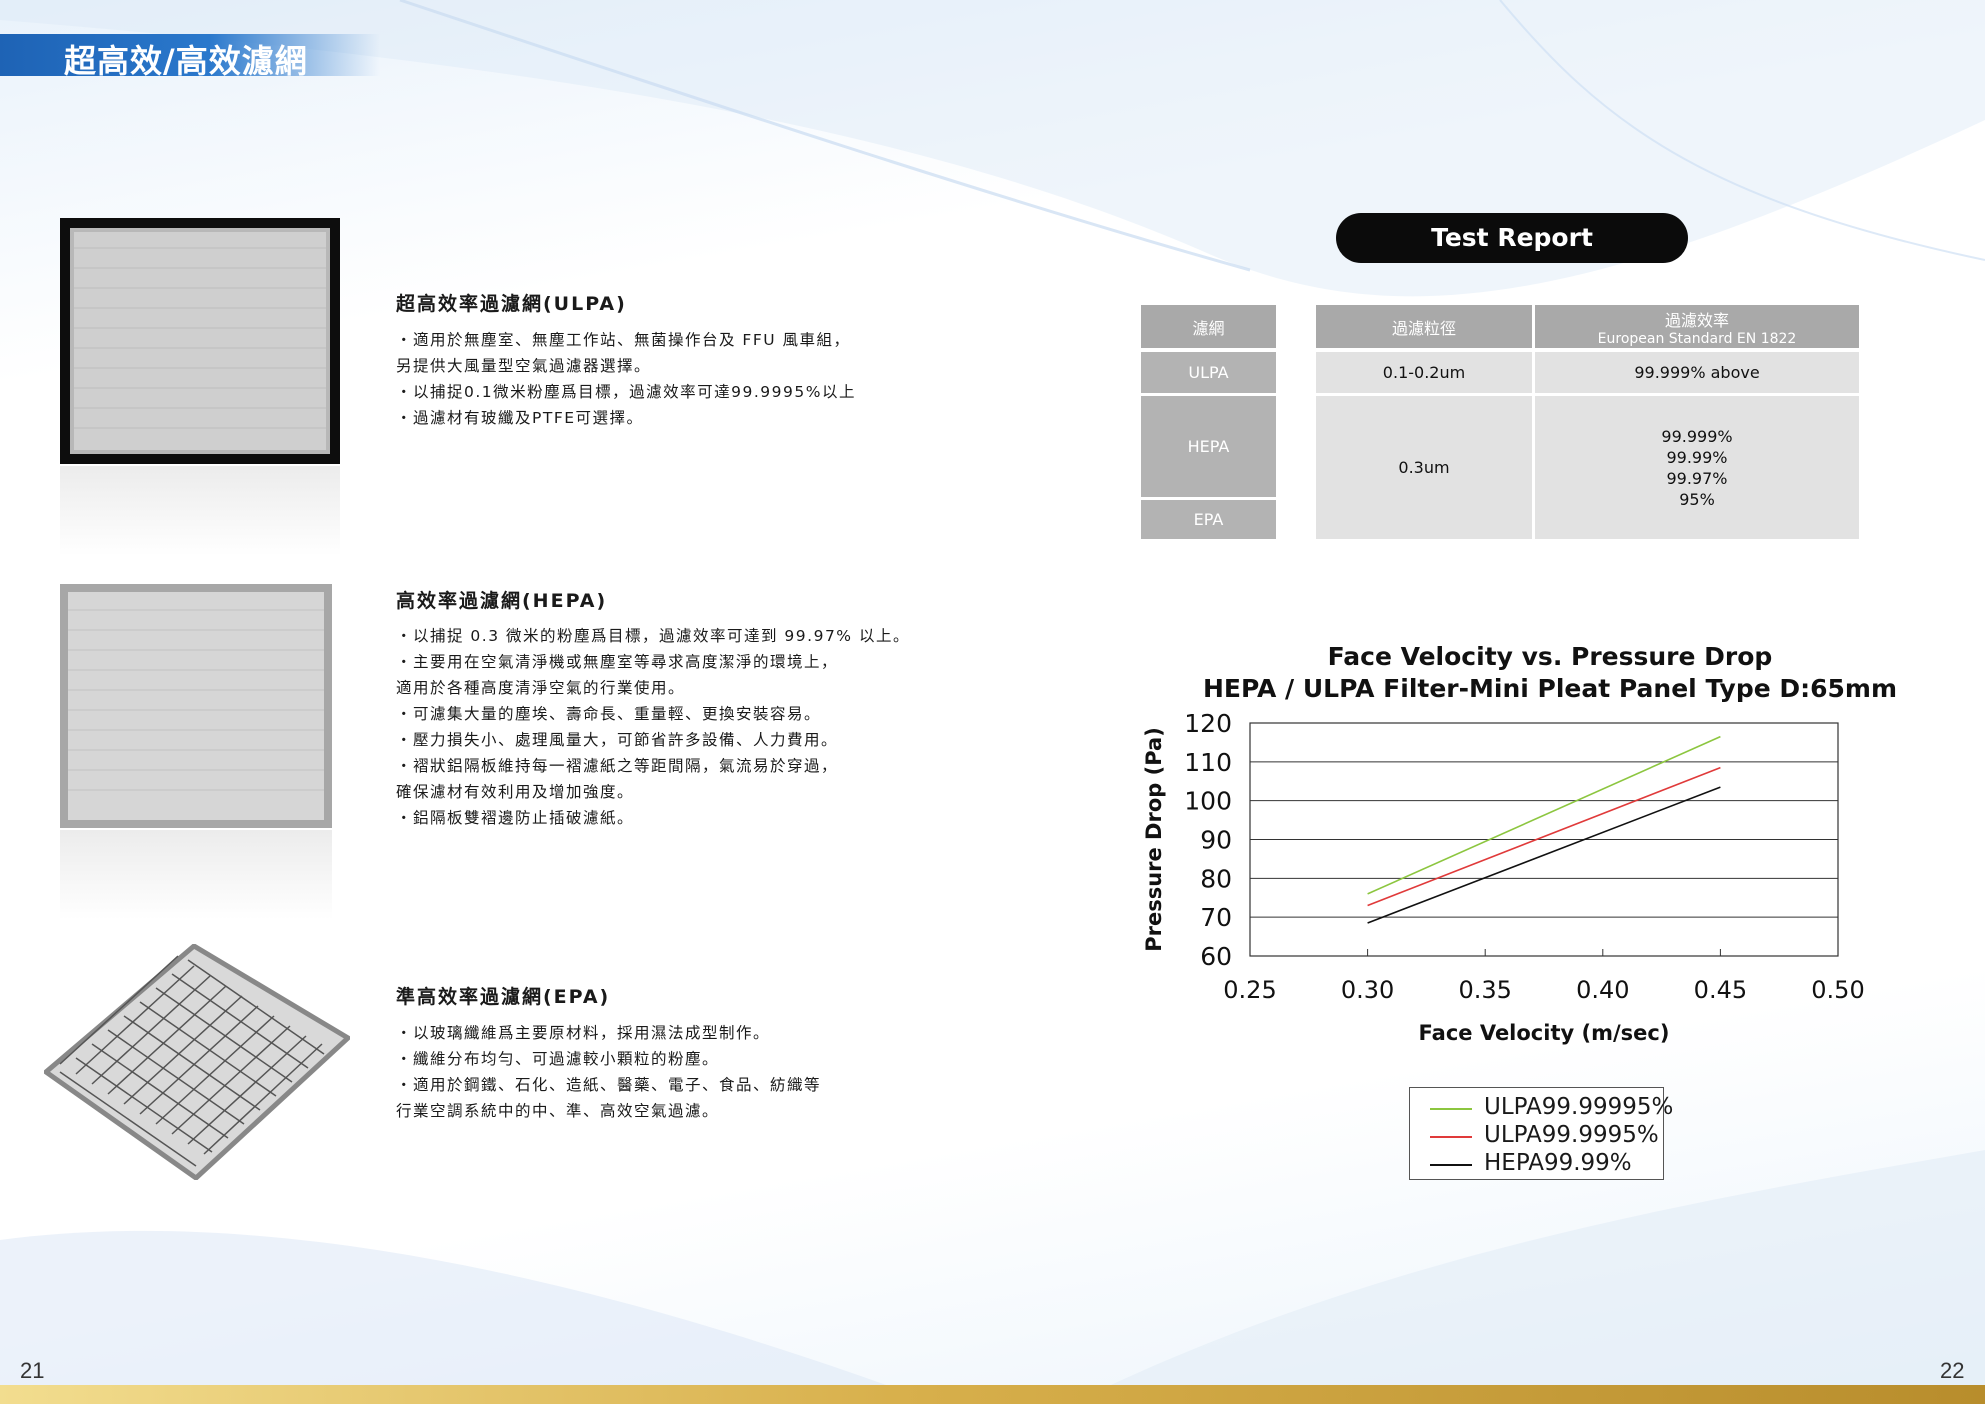  What do you see at coordinates (558, 1111) in the screenshot?
I see `epa-line: 行業空調系統中的中、準、高效空氣過濾。` at bounding box center [558, 1111].